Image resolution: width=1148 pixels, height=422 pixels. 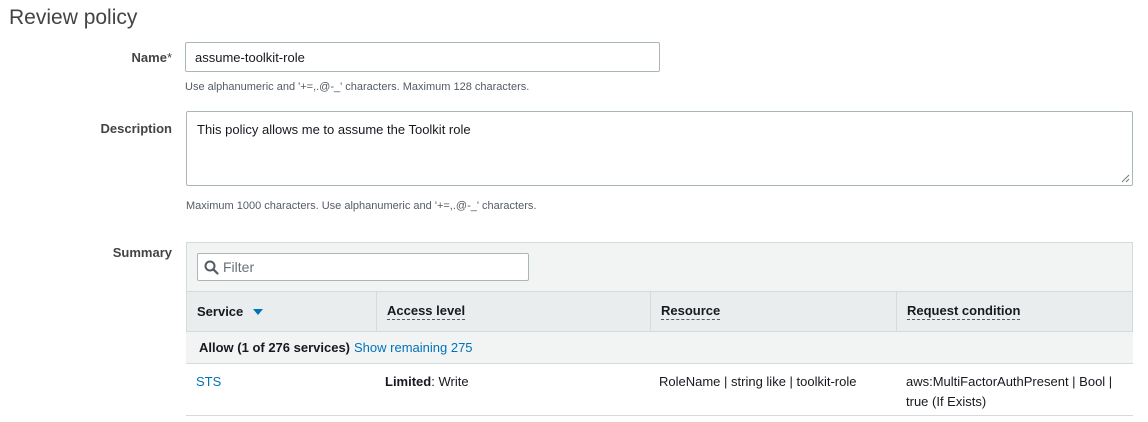 What do you see at coordinates (413, 347) in the screenshot?
I see `show-remaining-link: Show remaining 275` at bounding box center [413, 347].